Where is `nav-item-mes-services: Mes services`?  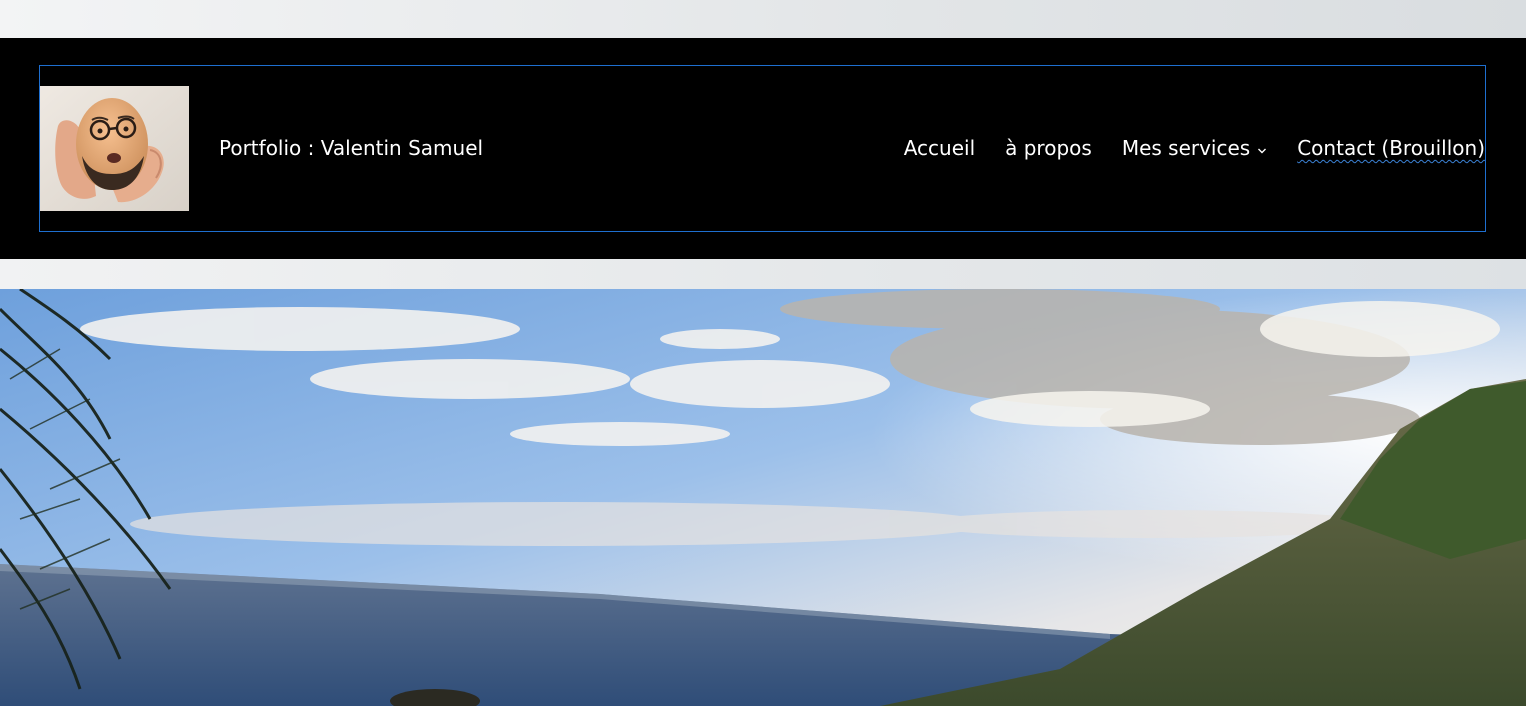
nav-item-mes-services: Mes services is located at coordinates (1194, 148).